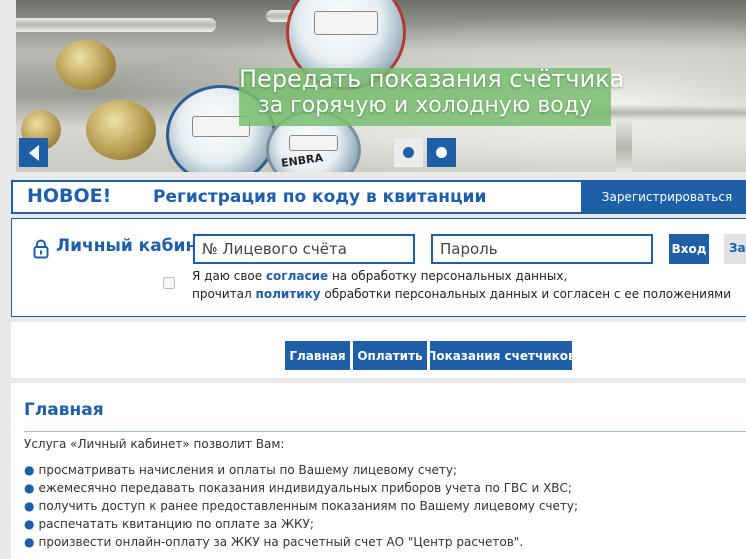 Image resolution: width=746 pixels, height=559 pixels. What do you see at coordinates (169, 283) in the screenshot?
I see `consent-checkbox` at bounding box center [169, 283].